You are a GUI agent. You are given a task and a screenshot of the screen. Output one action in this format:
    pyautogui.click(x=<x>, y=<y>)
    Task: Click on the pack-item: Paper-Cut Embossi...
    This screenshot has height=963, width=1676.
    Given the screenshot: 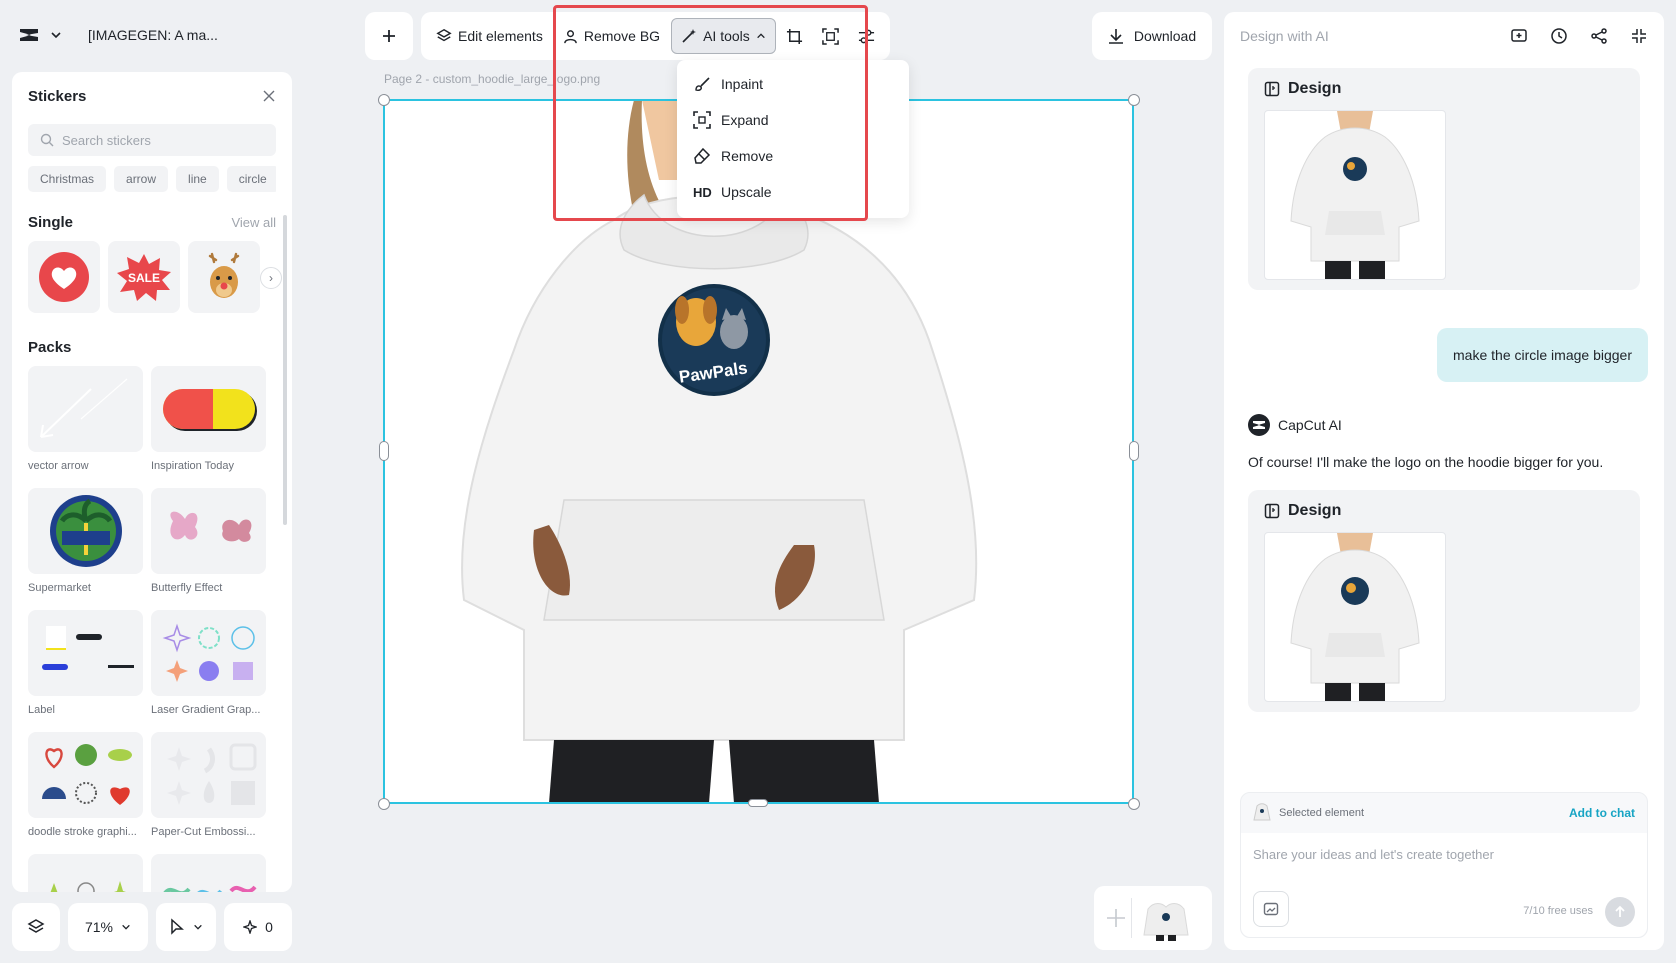 What is the action you would take?
    pyautogui.click(x=208, y=790)
    